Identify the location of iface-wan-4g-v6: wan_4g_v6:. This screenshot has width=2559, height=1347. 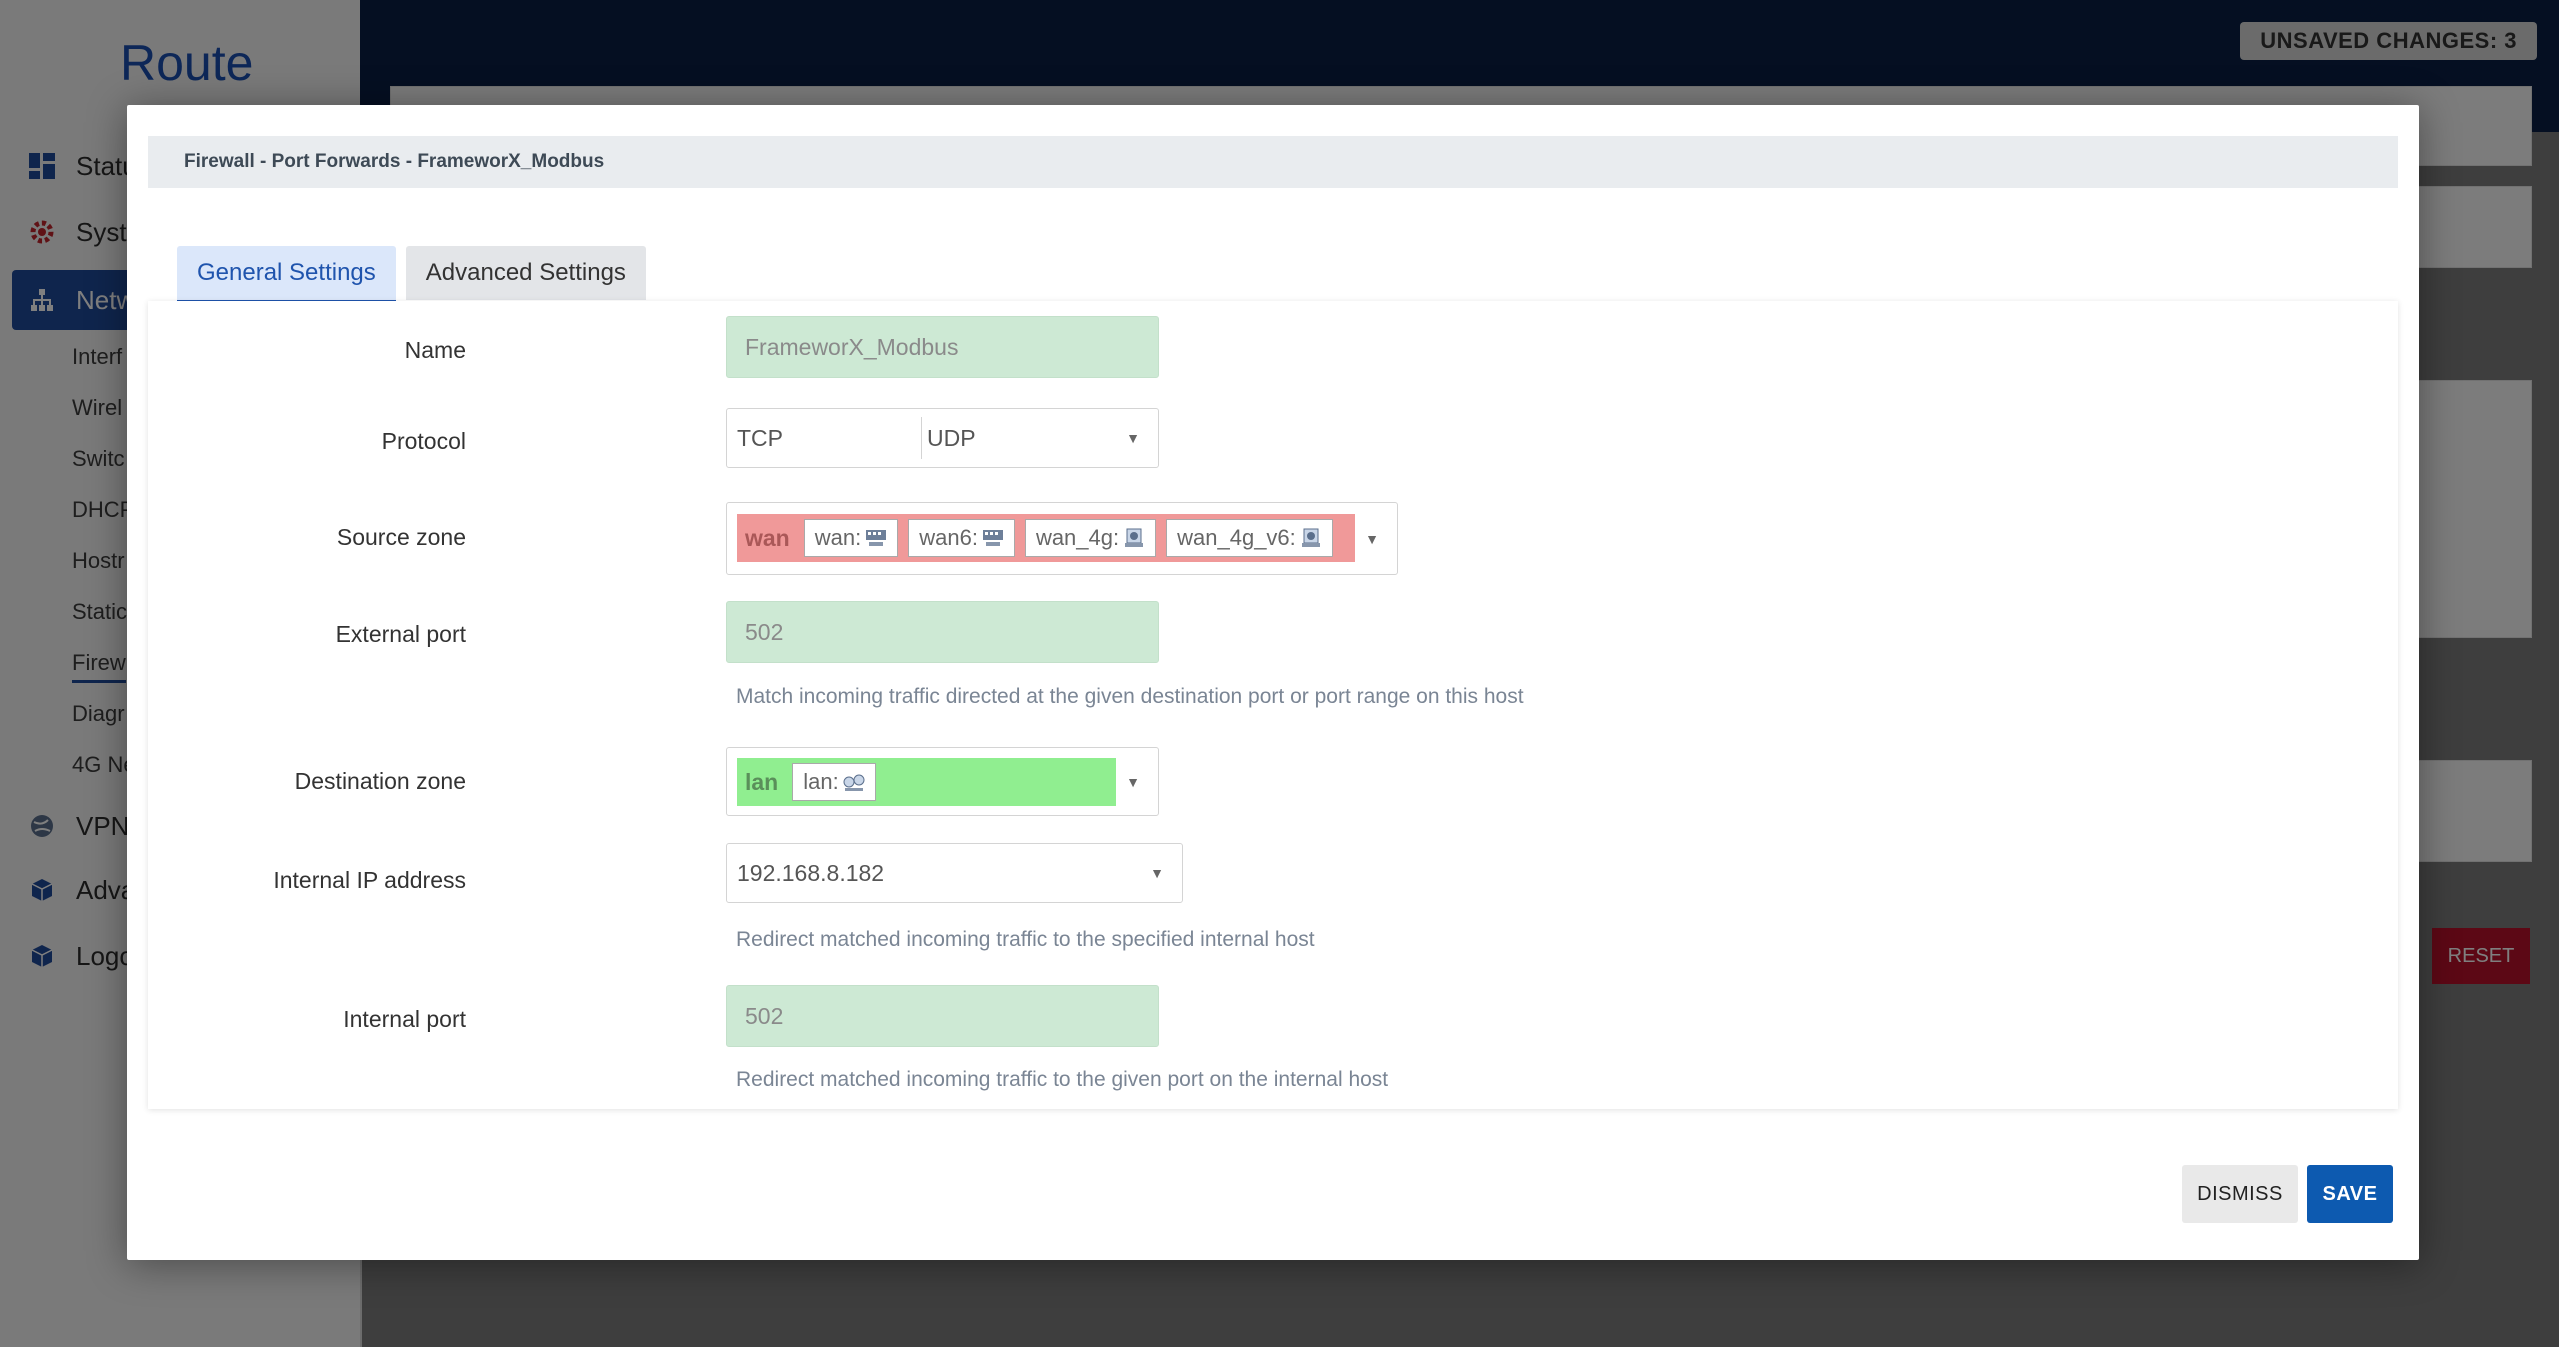
(1249, 538).